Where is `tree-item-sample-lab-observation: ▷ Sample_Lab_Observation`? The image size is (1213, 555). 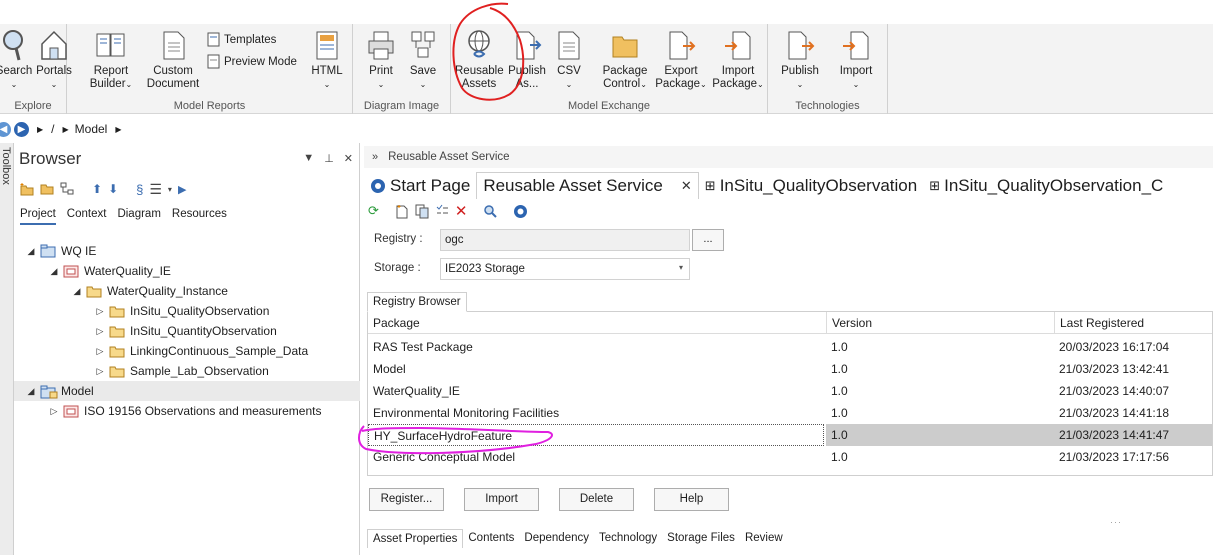 tree-item-sample-lab-observation: ▷ Sample_Lab_Observation is located at coordinates (187, 371).